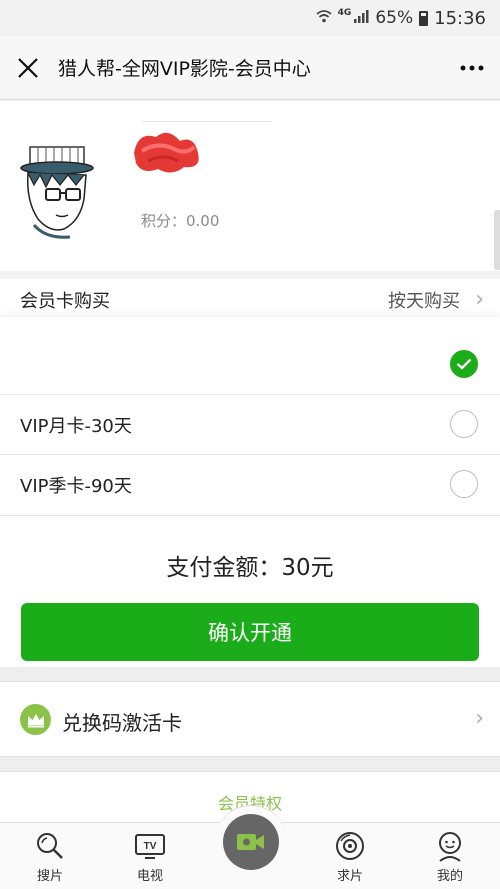 The image size is (500, 889). I want to click on redeem-label: 兑换码激活卡, so click(122, 723).